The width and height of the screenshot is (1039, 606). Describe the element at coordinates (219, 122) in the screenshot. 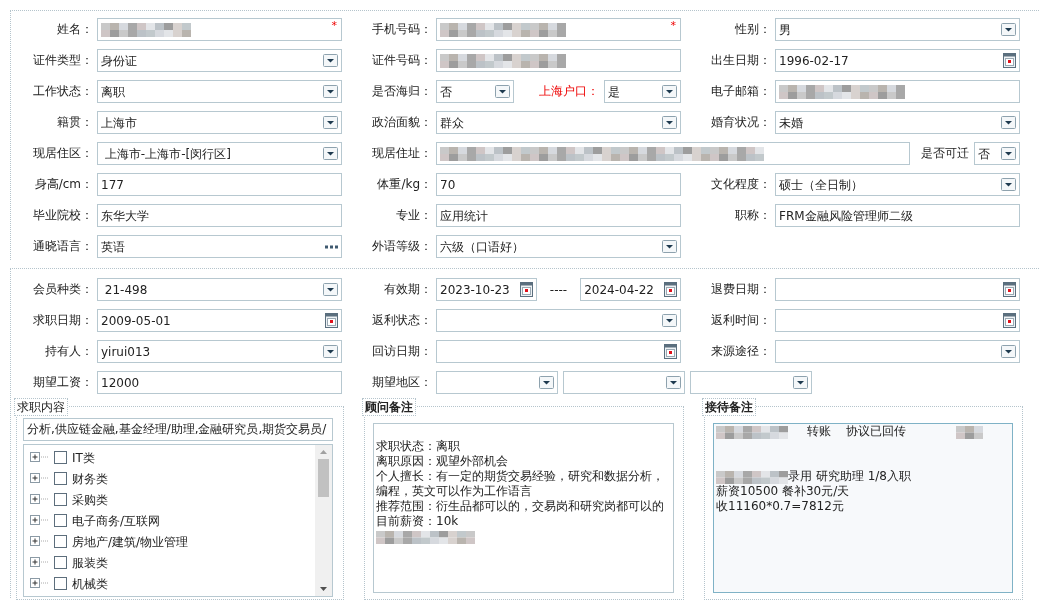

I see `dropdown-field: 上海市` at that location.